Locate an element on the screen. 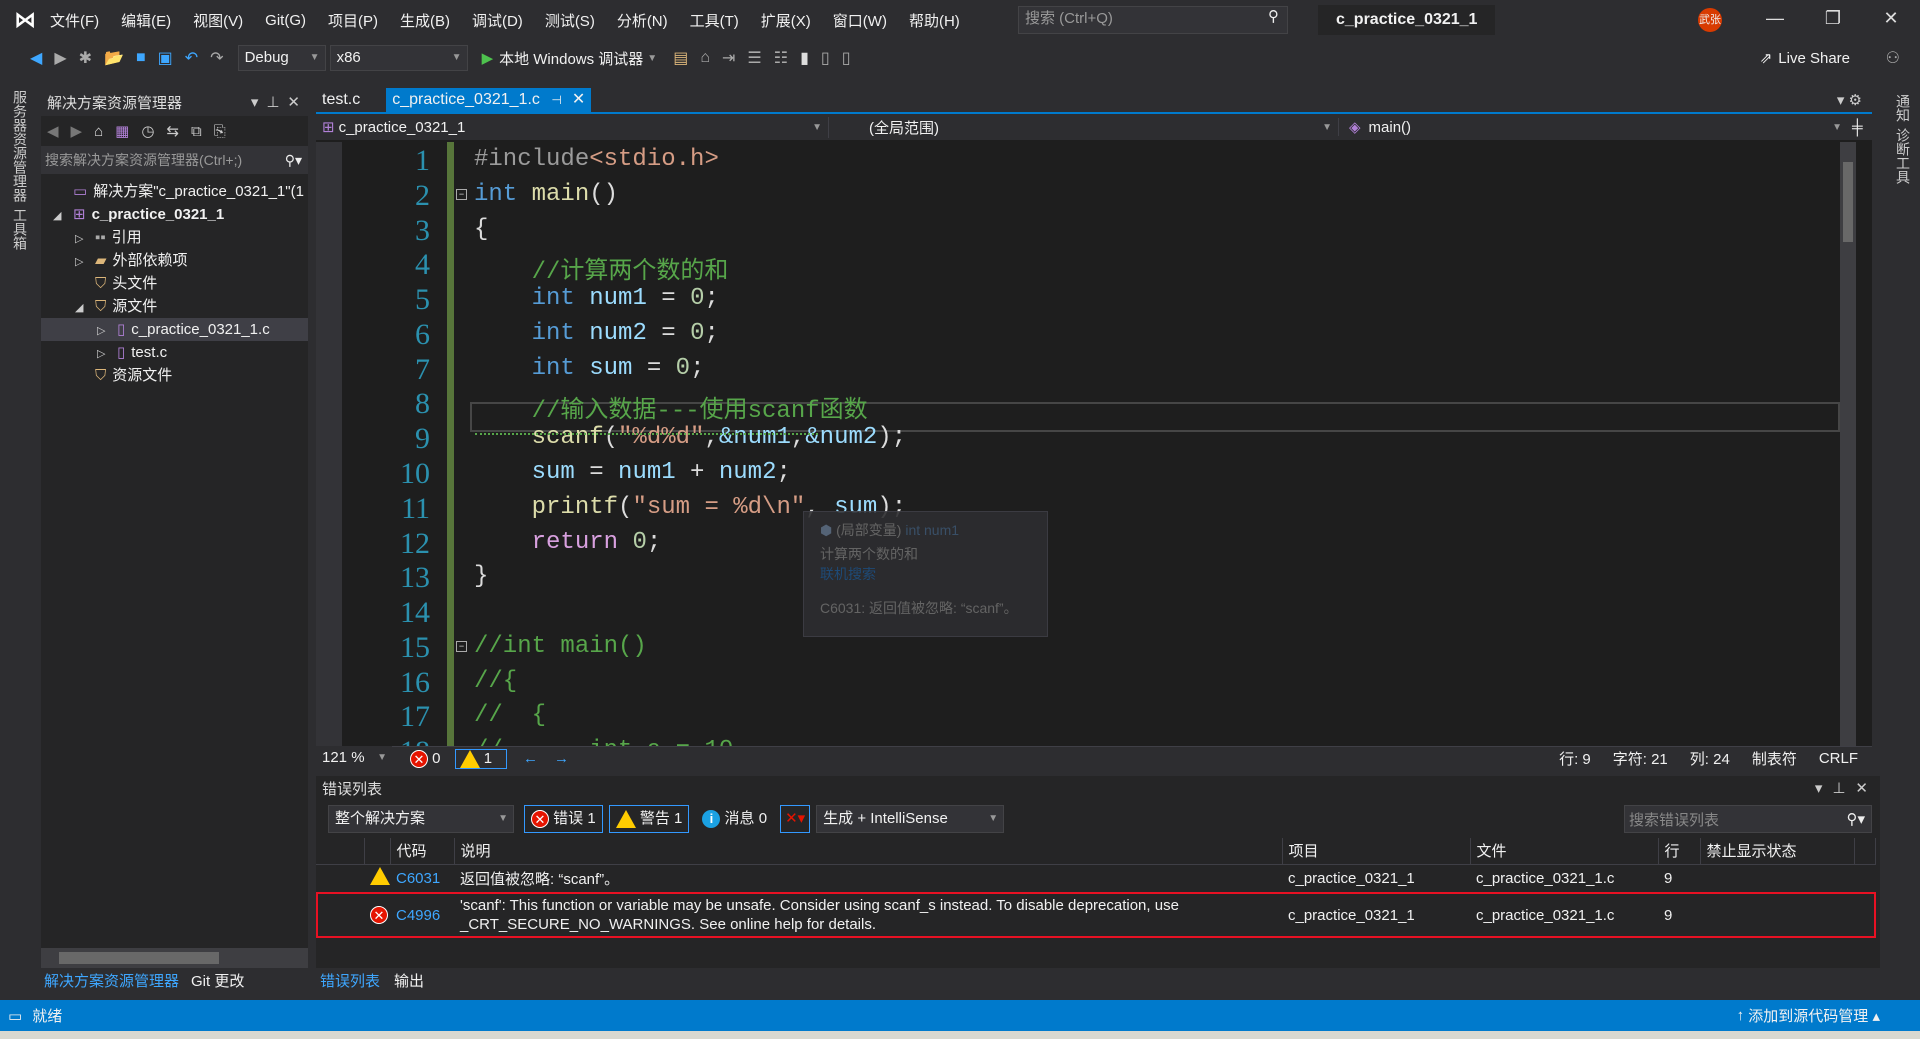 This screenshot has width=1920, height=1039. pin-icon: ⊣ is located at coordinates (556, 100).